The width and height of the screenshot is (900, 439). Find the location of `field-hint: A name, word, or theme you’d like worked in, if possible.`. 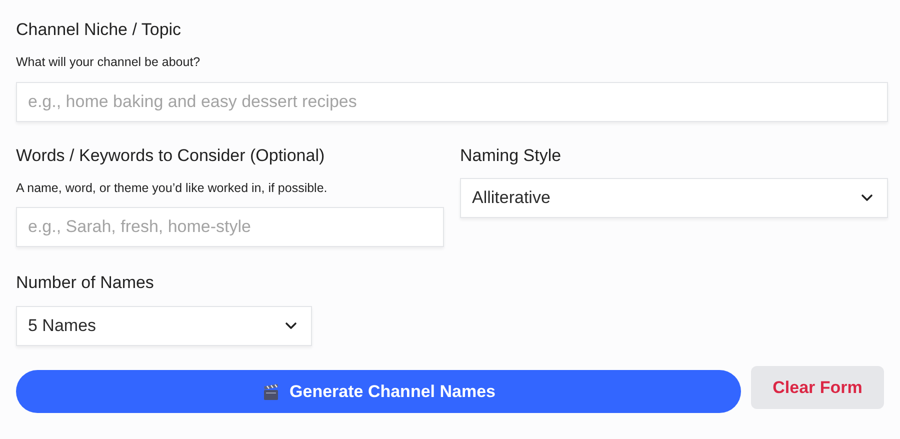

field-hint: A name, word, or theme you’d like worked in, if possible. is located at coordinates (172, 188).